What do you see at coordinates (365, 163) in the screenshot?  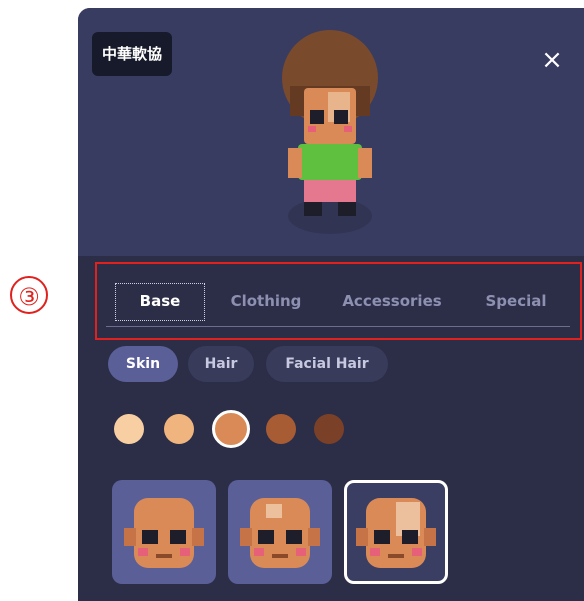 I see `avatar-arm-right` at bounding box center [365, 163].